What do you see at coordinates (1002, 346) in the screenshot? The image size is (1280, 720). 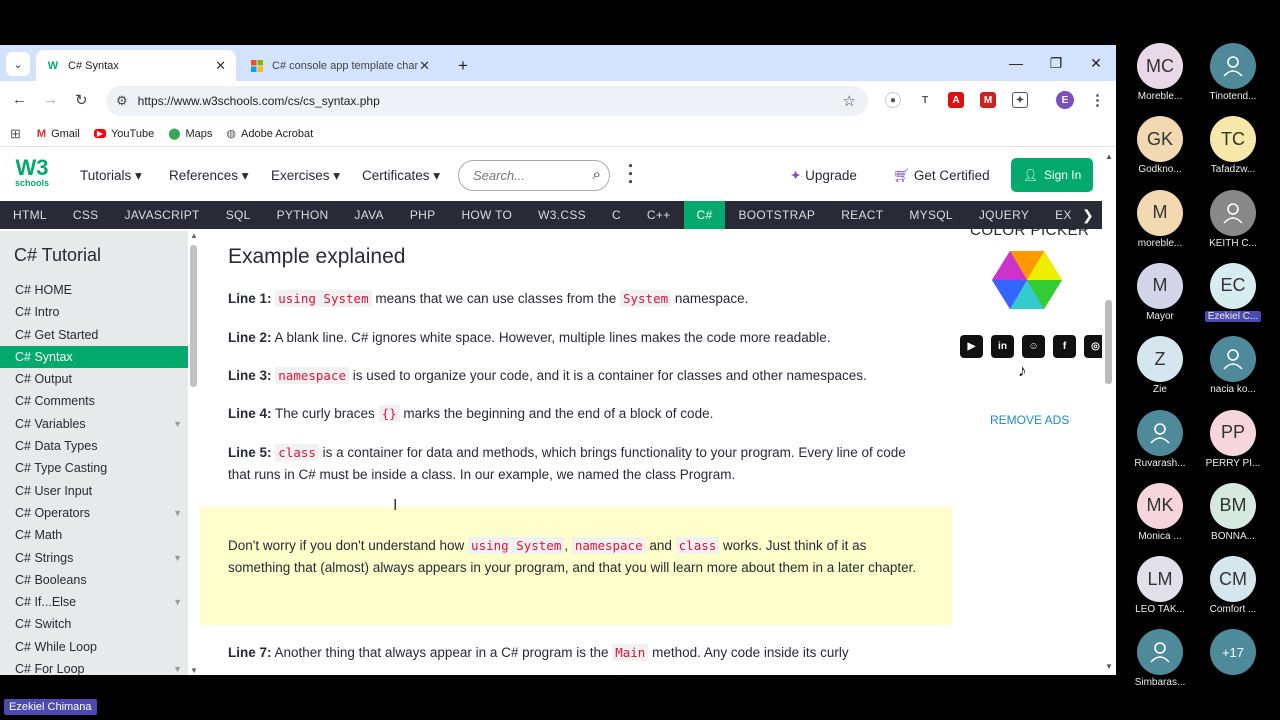 I see `linkedin-icon: in` at bounding box center [1002, 346].